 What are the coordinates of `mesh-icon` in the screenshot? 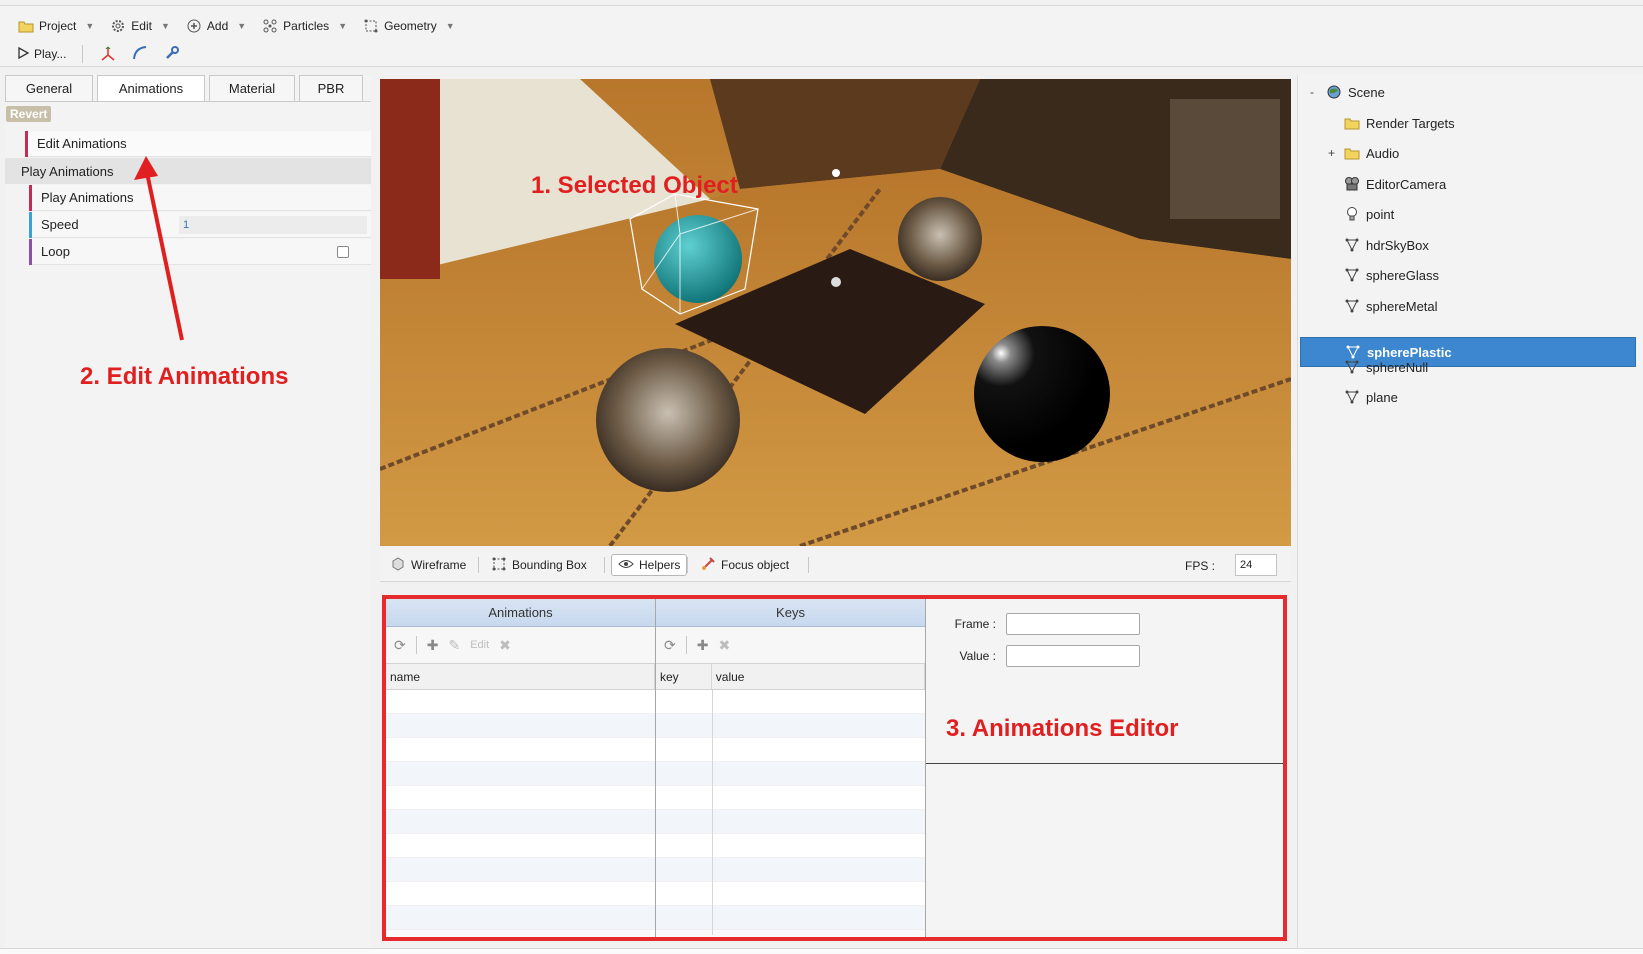 It's located at (1352, 245).